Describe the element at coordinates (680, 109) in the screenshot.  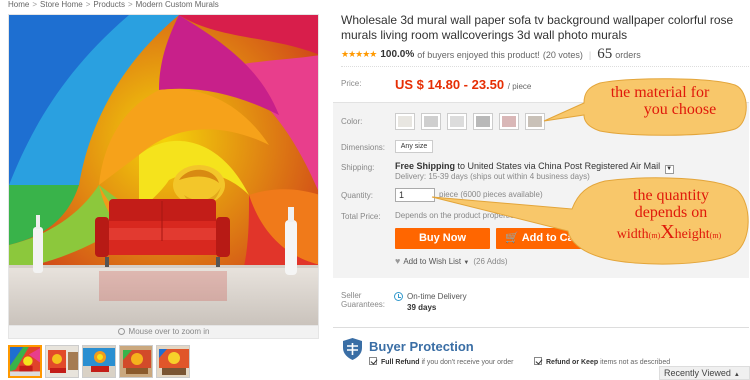
I see `material-callout-line2: you choose` at that location.